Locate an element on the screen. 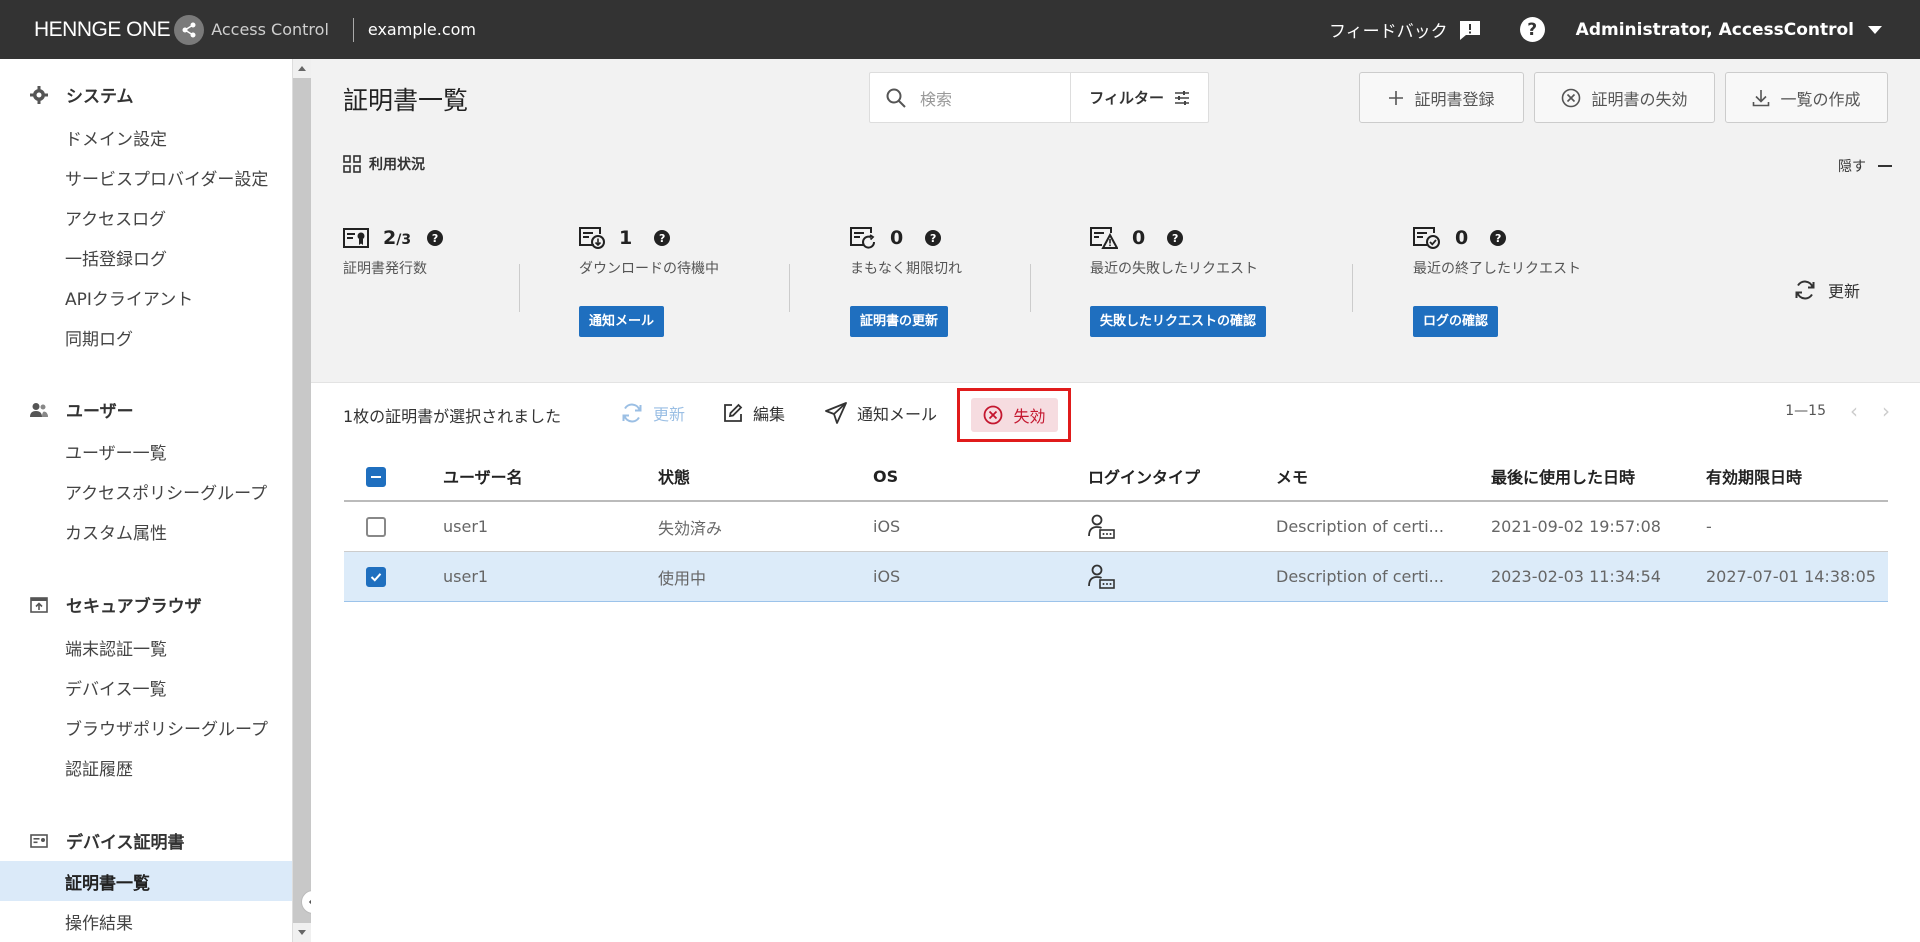 The height and width of the screenshot is (942, 1920). refresh-certificate-button: 更新 is located at coordinates (653, 413).